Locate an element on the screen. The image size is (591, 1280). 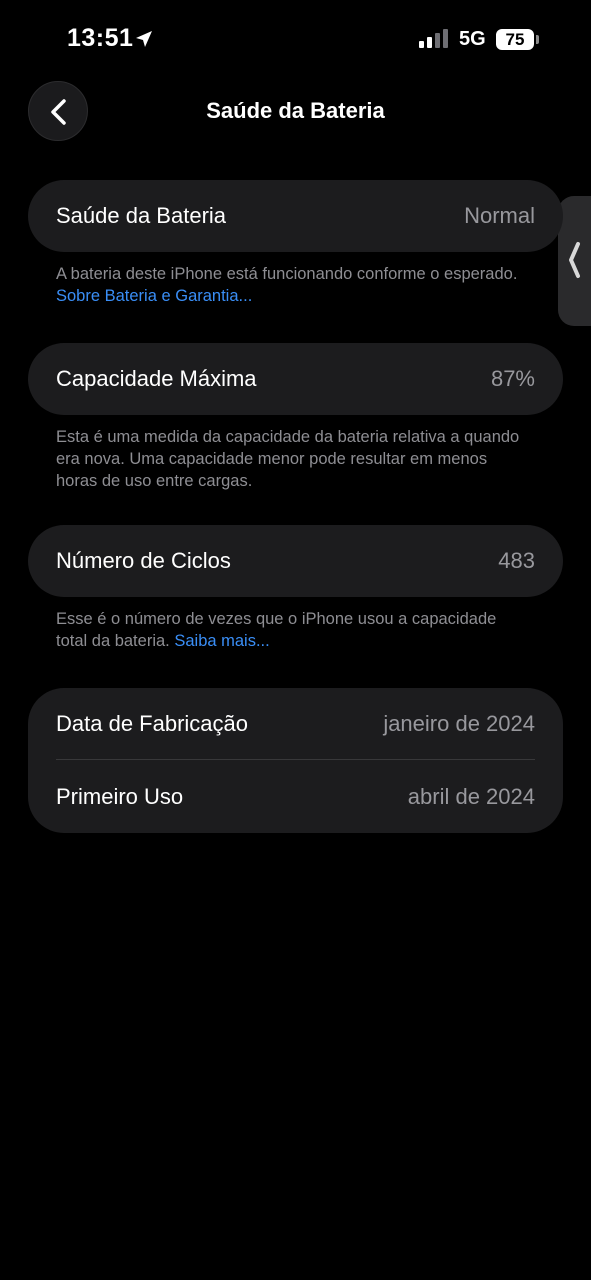
network-type: 5G is located at coordinates (472, 39).